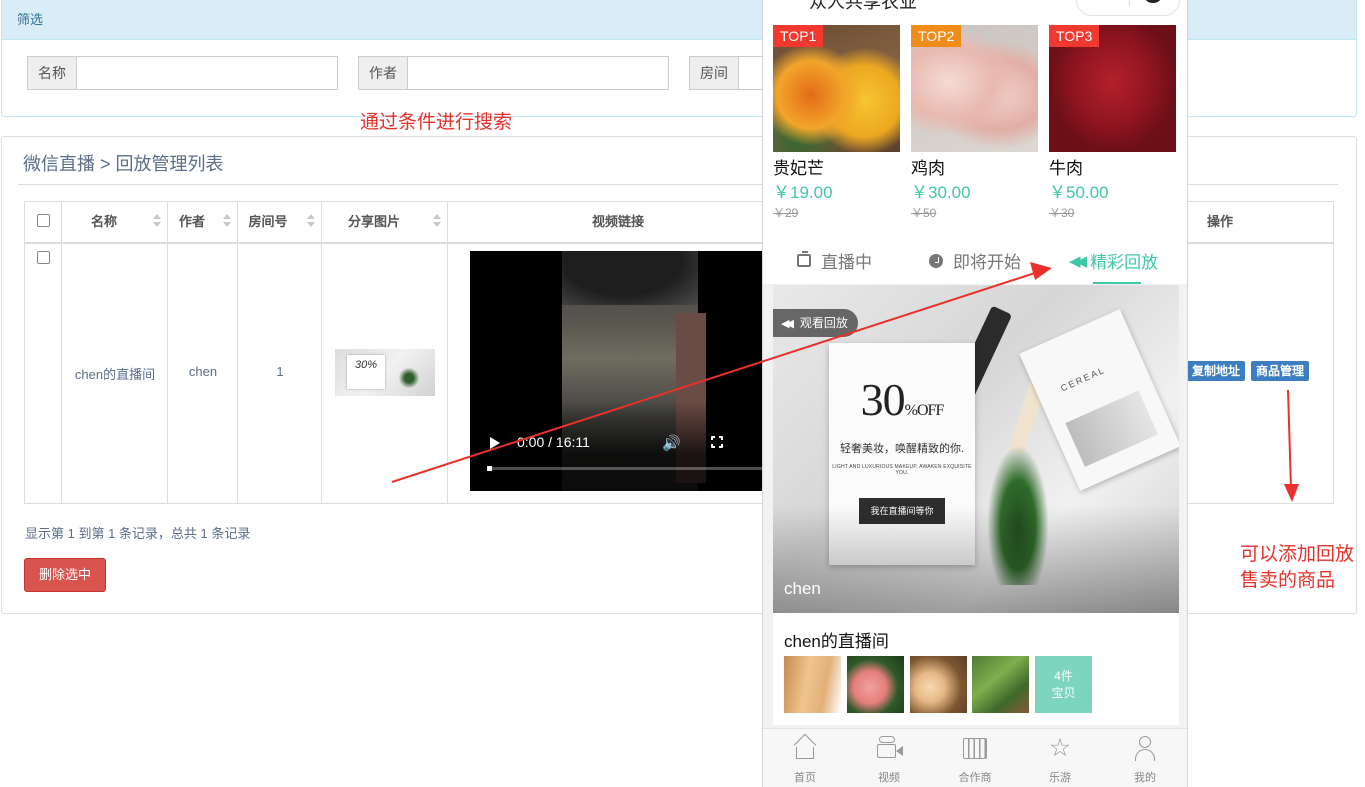 This screenshot has width=1365, height=787. I want to click on video-frame-dark, so click(630, 278).